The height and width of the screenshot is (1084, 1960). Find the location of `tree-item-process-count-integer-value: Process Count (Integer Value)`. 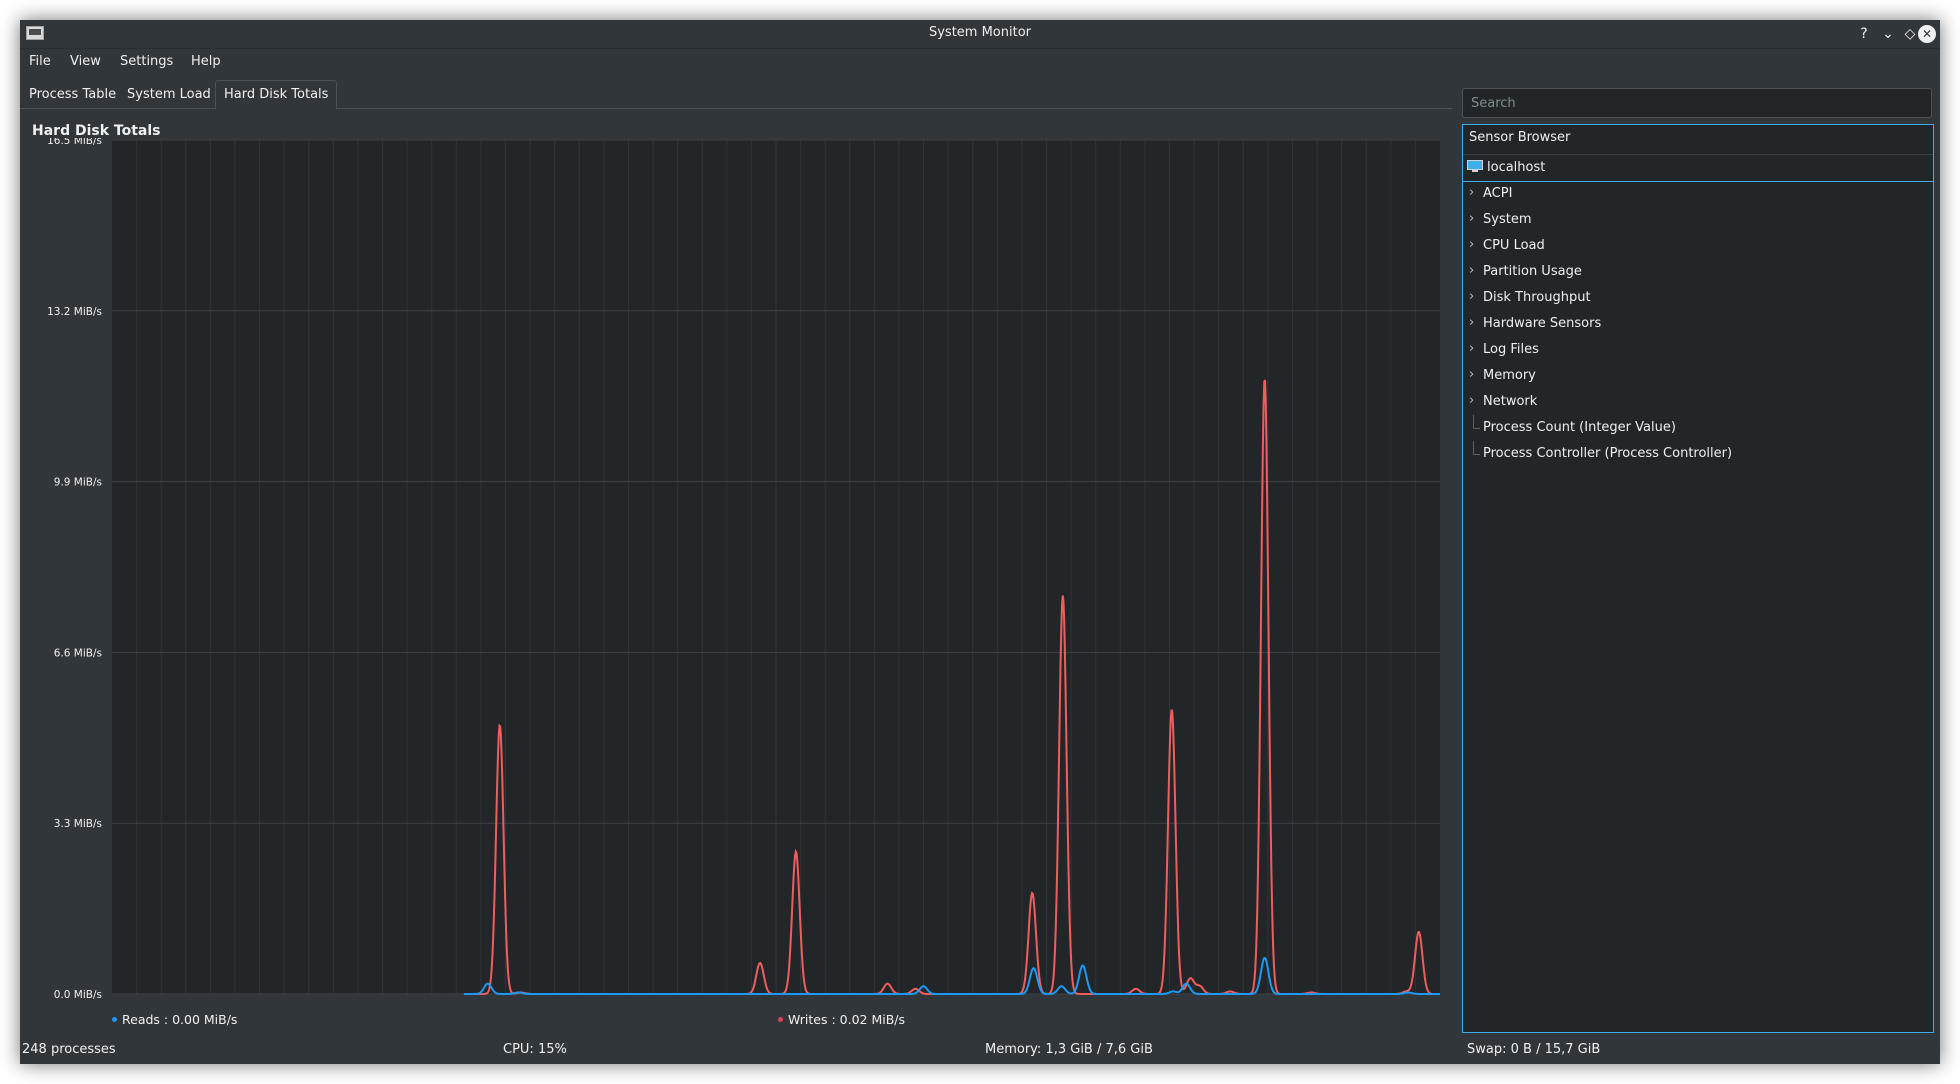

tree-item-process-count-integer-value: Process Count (Integer Value) is located at coordinates (1698, 428).